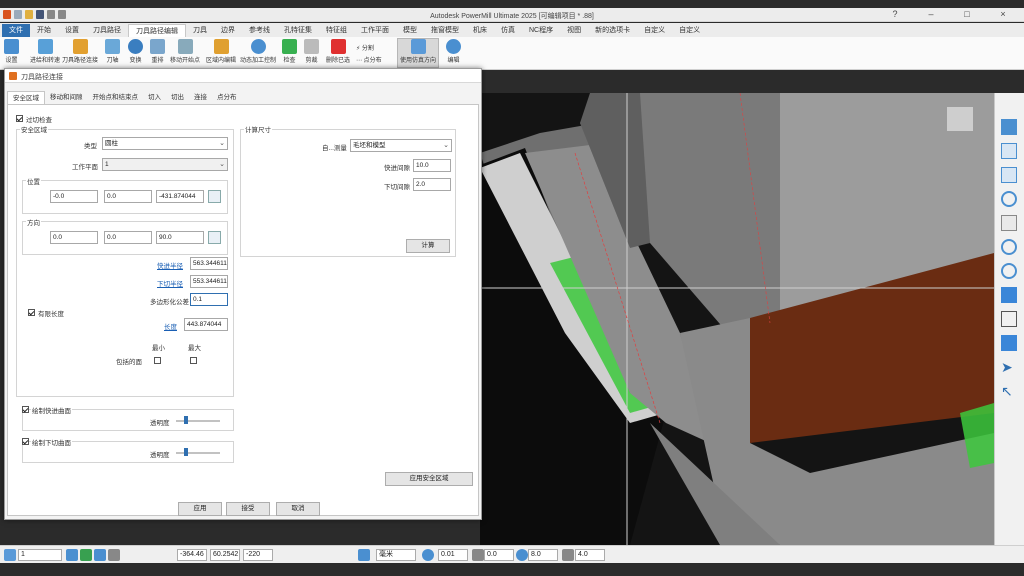  What do you see at coordinates (311, 51) in the screenshot?
I see `ribbon-clip-button: 剪裁` at bounding box center [311, 51].